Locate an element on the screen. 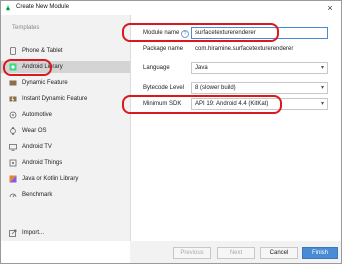 Image resolution: width=342 pixels, height=264 pixels. benchmark-icon is located at coordinates (13, 195).